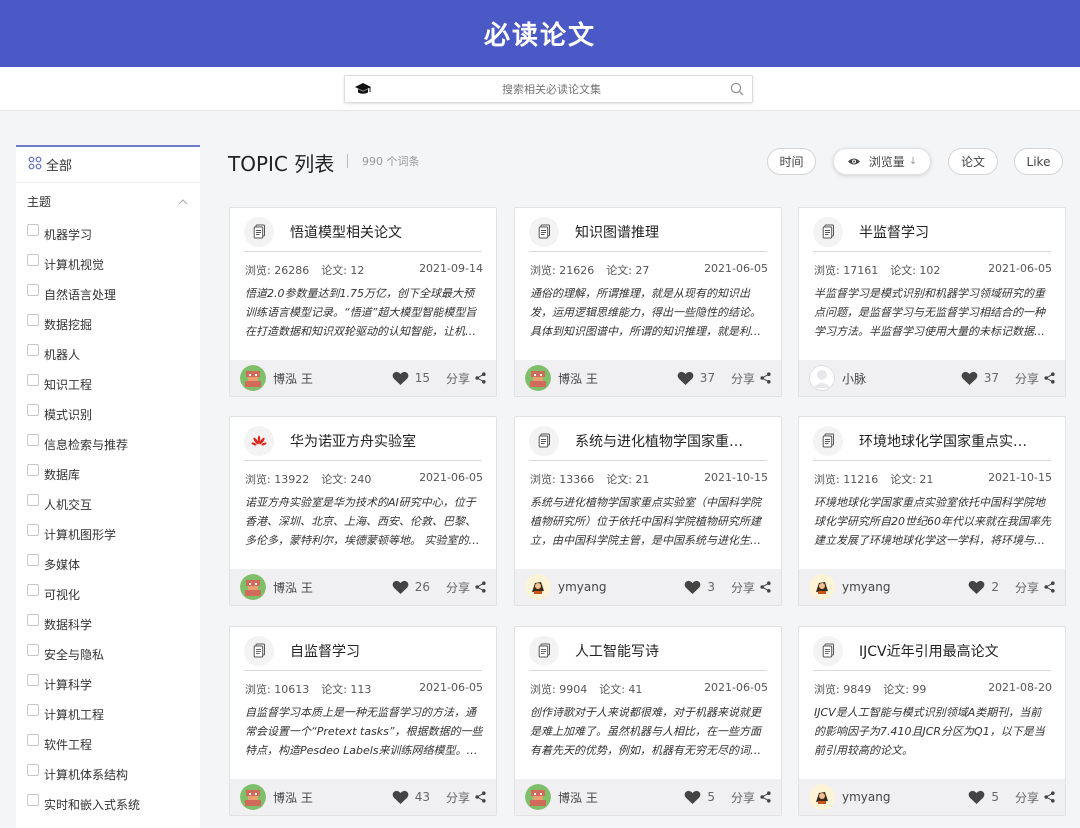  What do you see at coordinates (108, 164) in the screenshot?
I see `sidebar-all: 全部` at bounding box center [108, 164].